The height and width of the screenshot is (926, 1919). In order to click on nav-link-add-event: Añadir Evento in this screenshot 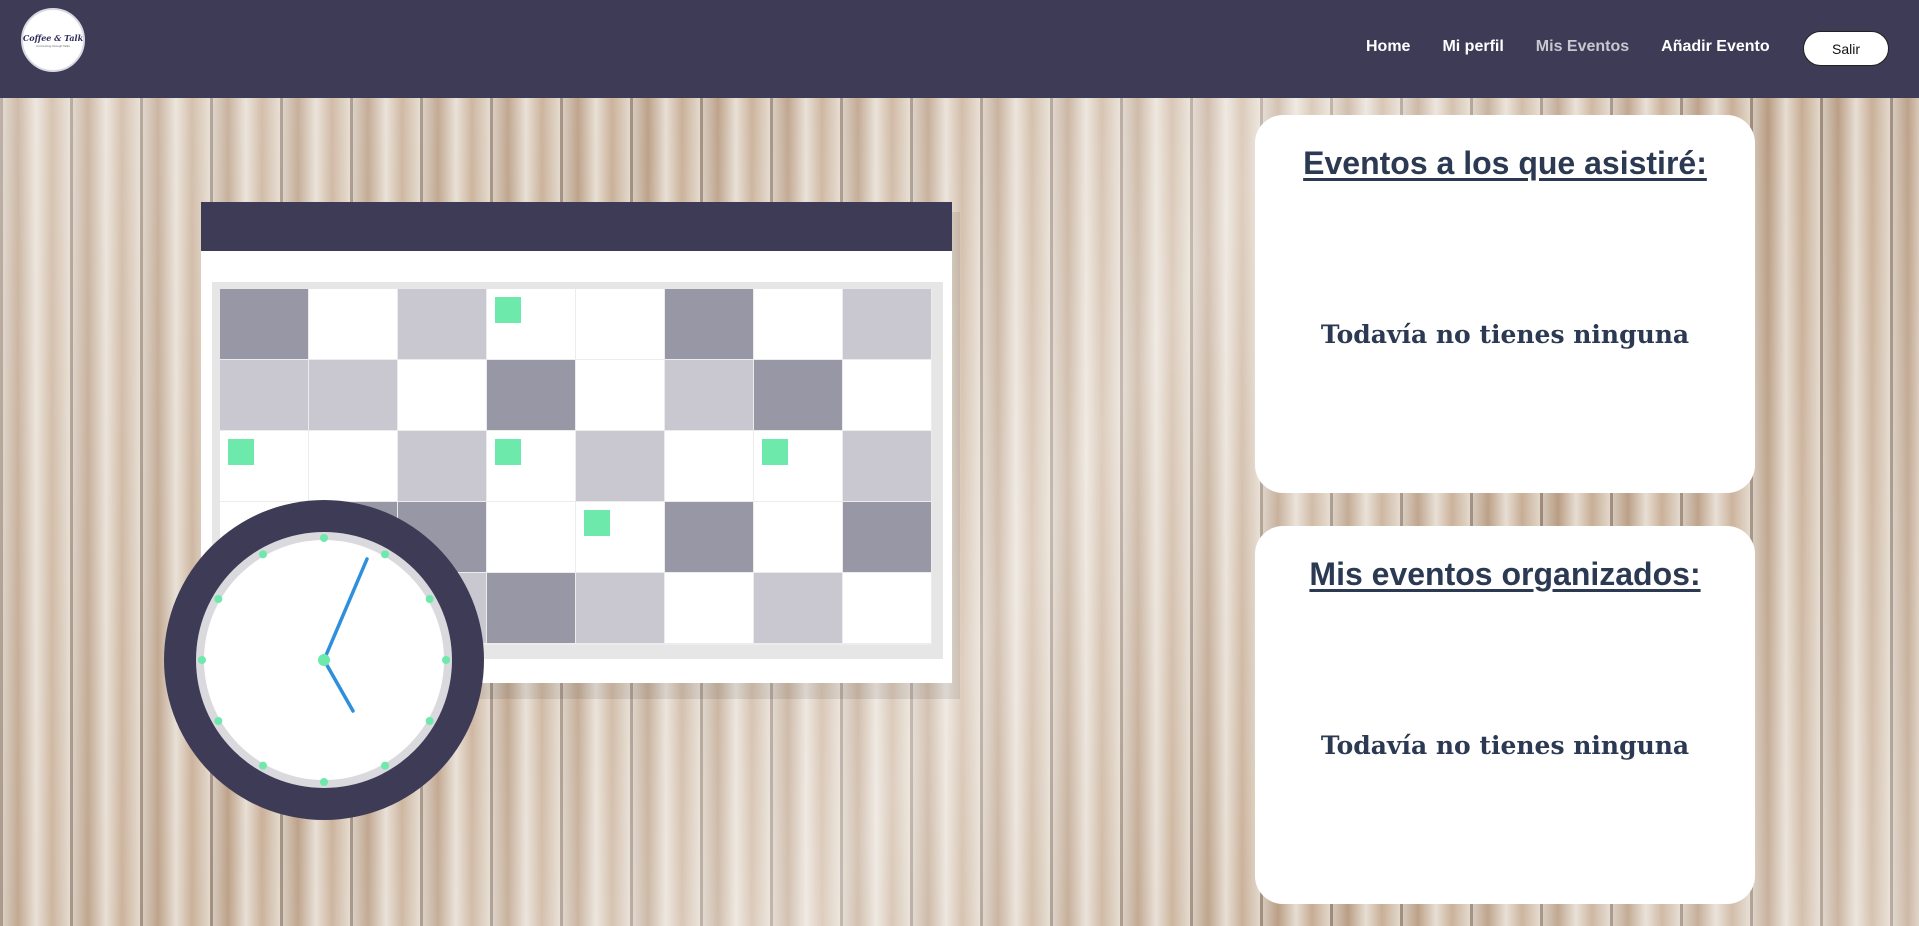, I will do `click(1715, 47)`.